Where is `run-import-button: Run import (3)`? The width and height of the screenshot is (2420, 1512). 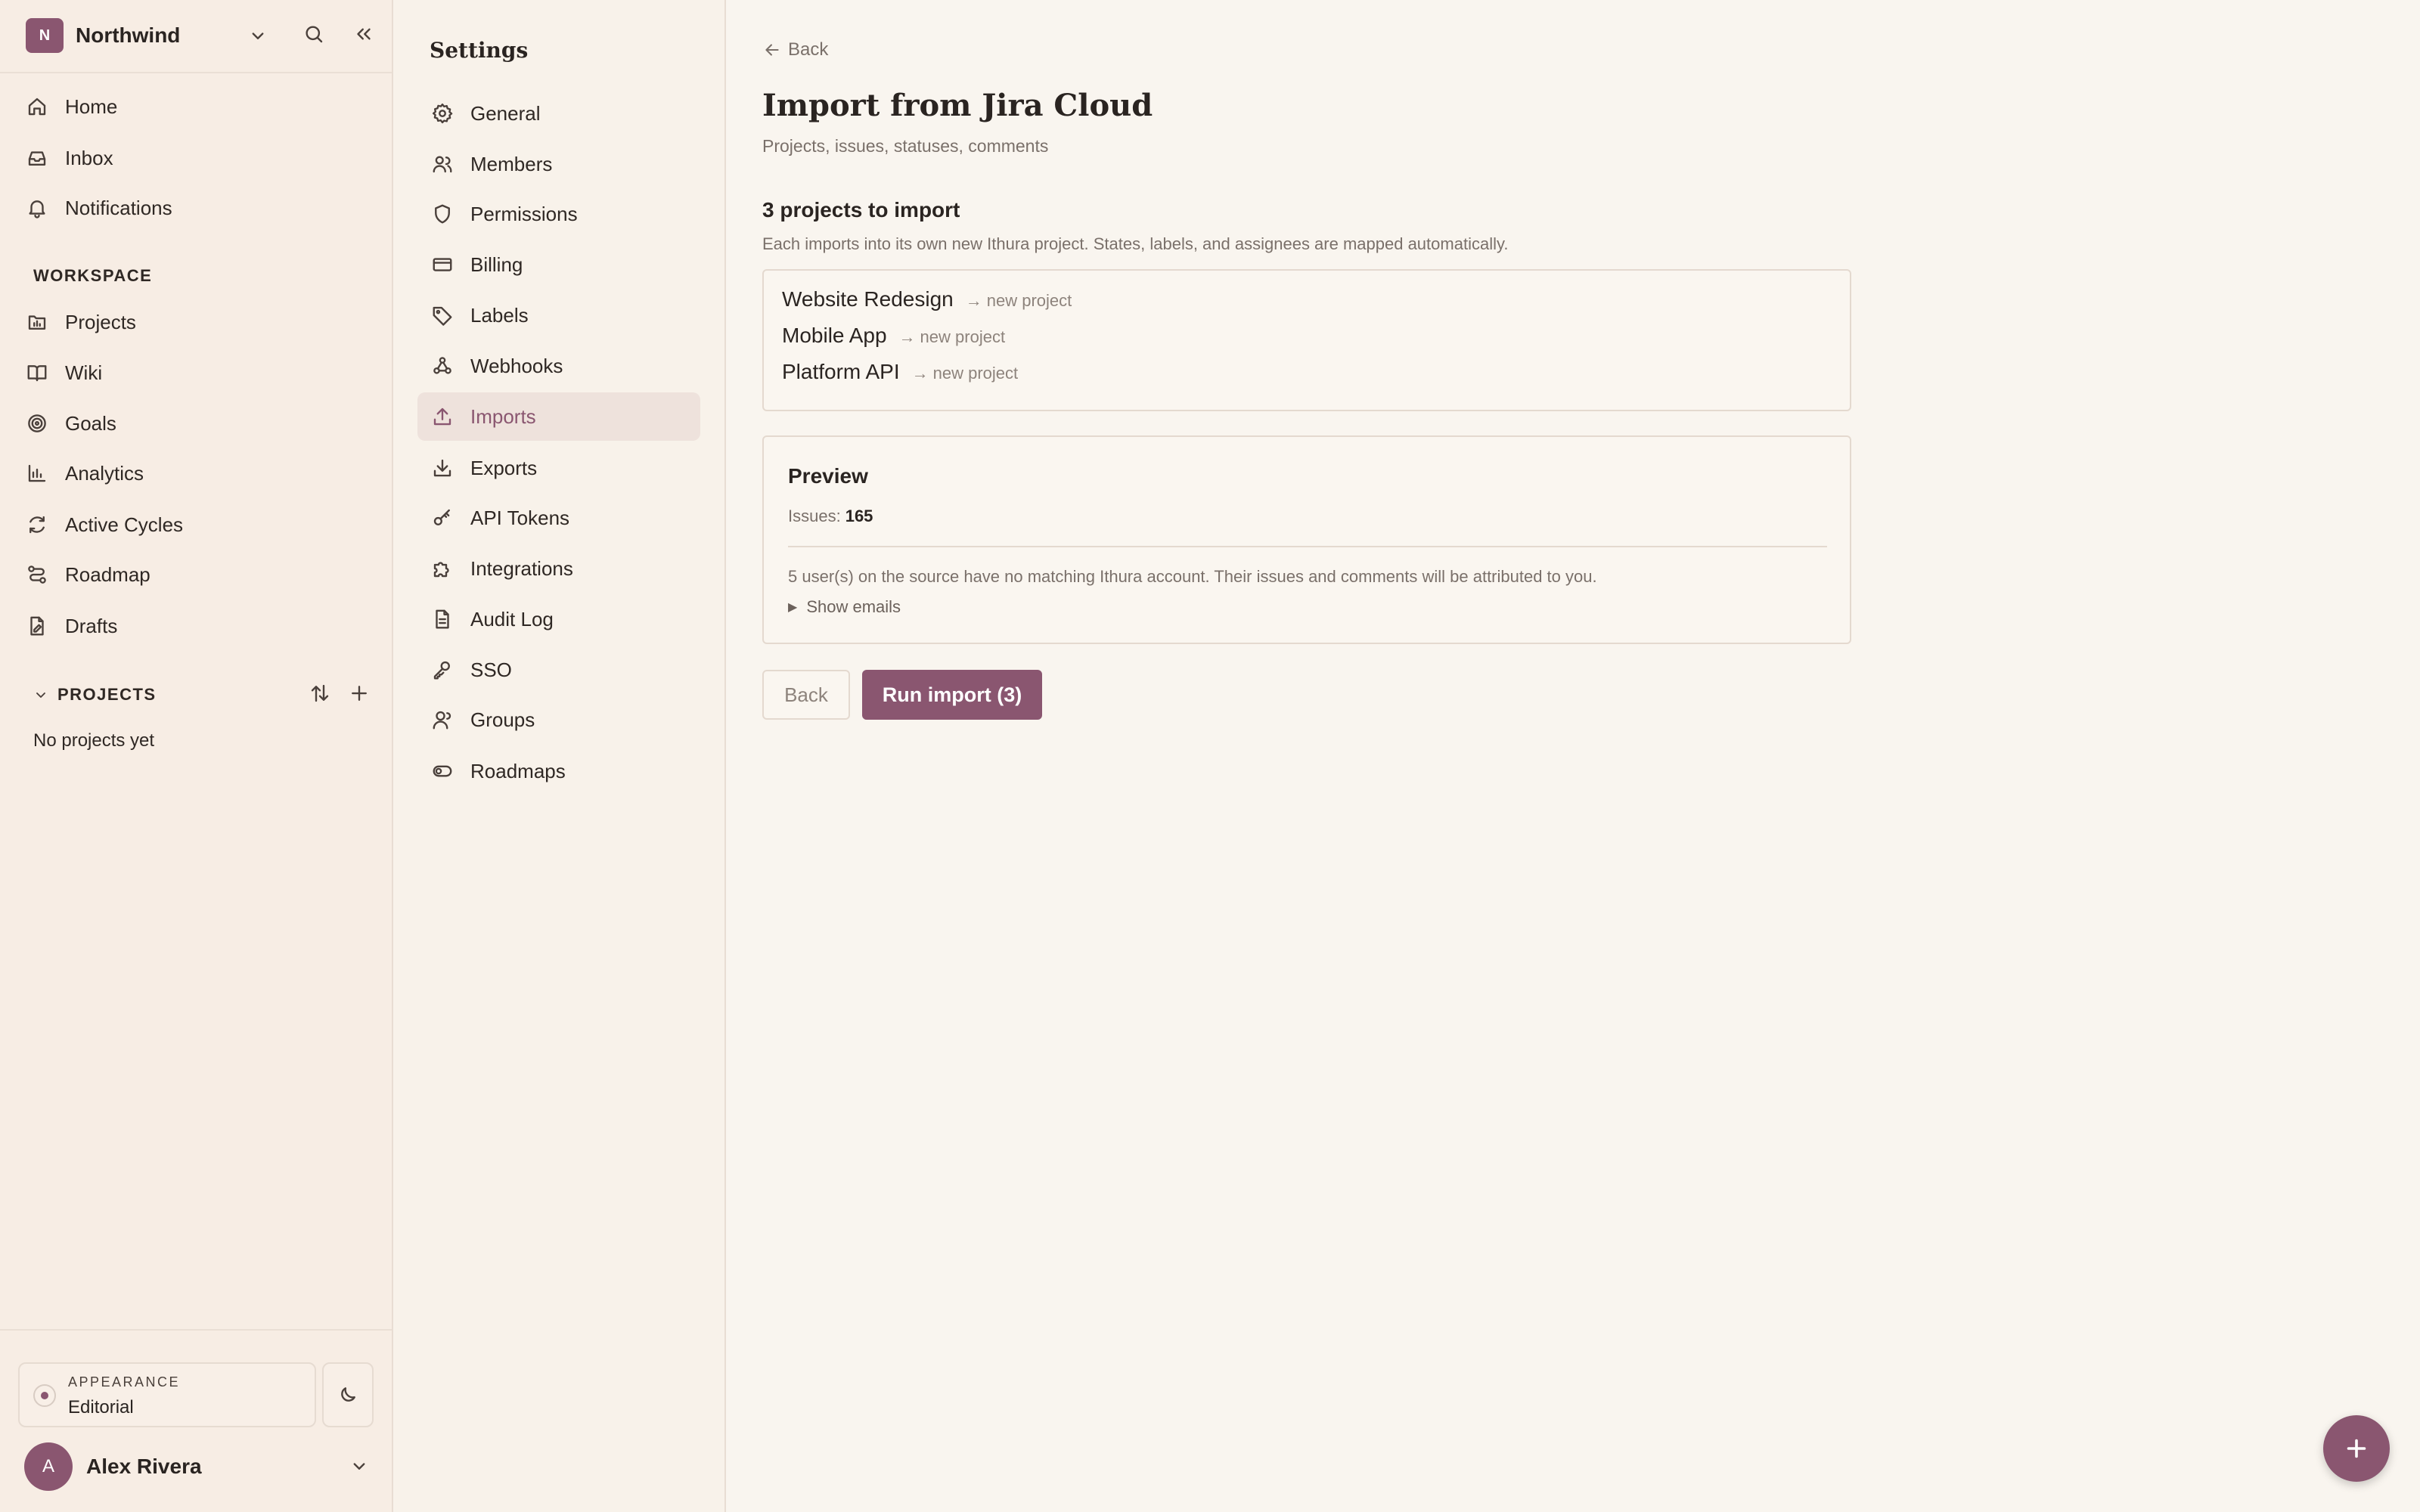 run-import-button: Run import (3) is located at coordinates (952, 695).